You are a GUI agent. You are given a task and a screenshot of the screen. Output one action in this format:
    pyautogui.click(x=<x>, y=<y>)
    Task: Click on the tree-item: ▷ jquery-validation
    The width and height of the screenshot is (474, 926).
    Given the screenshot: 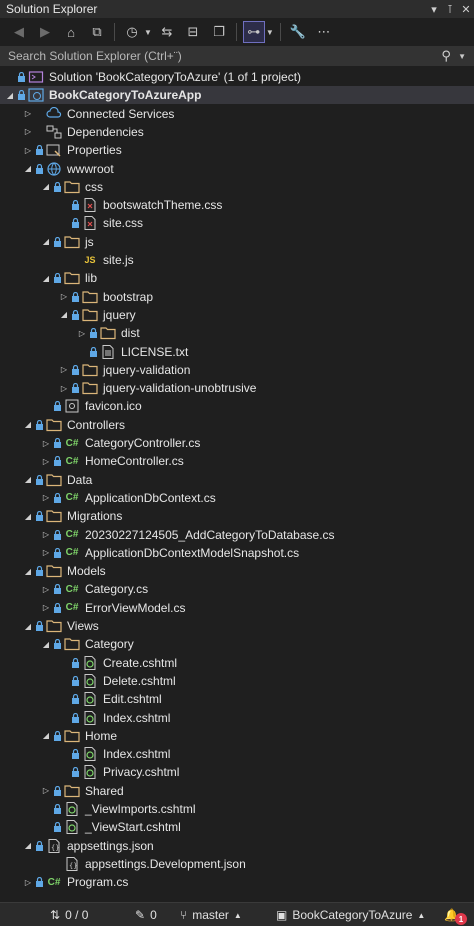 What is the action you would take?
    pyautogui.click(x=237, y=370)
    